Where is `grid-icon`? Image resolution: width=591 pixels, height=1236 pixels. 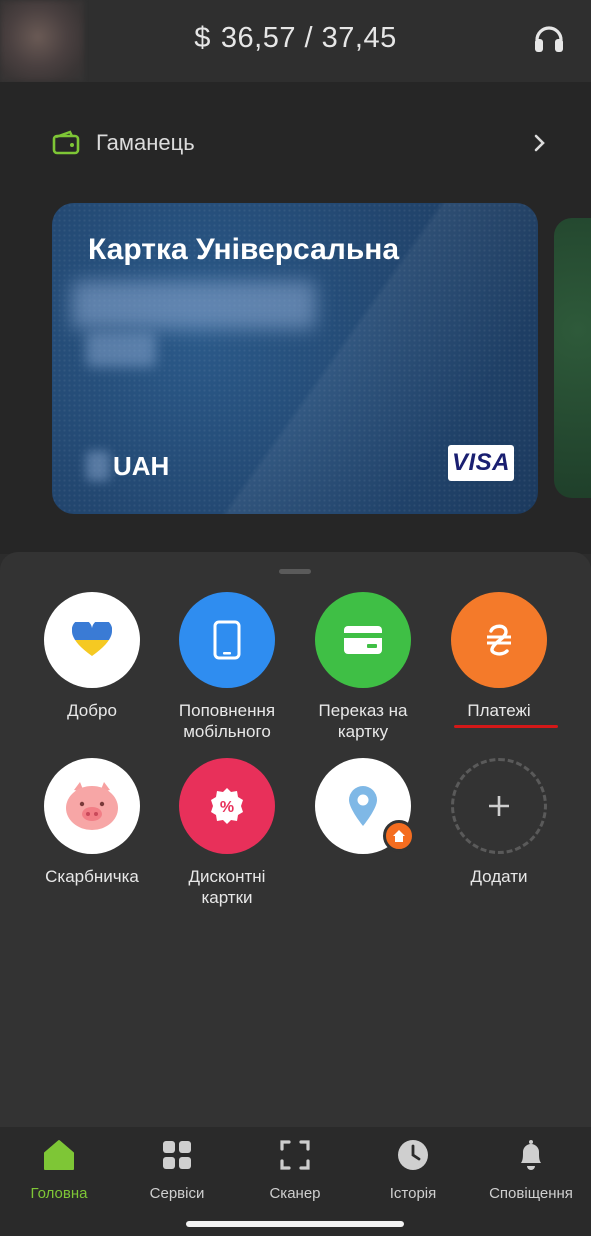
grid-icon is located at coordinates (177, 1155).